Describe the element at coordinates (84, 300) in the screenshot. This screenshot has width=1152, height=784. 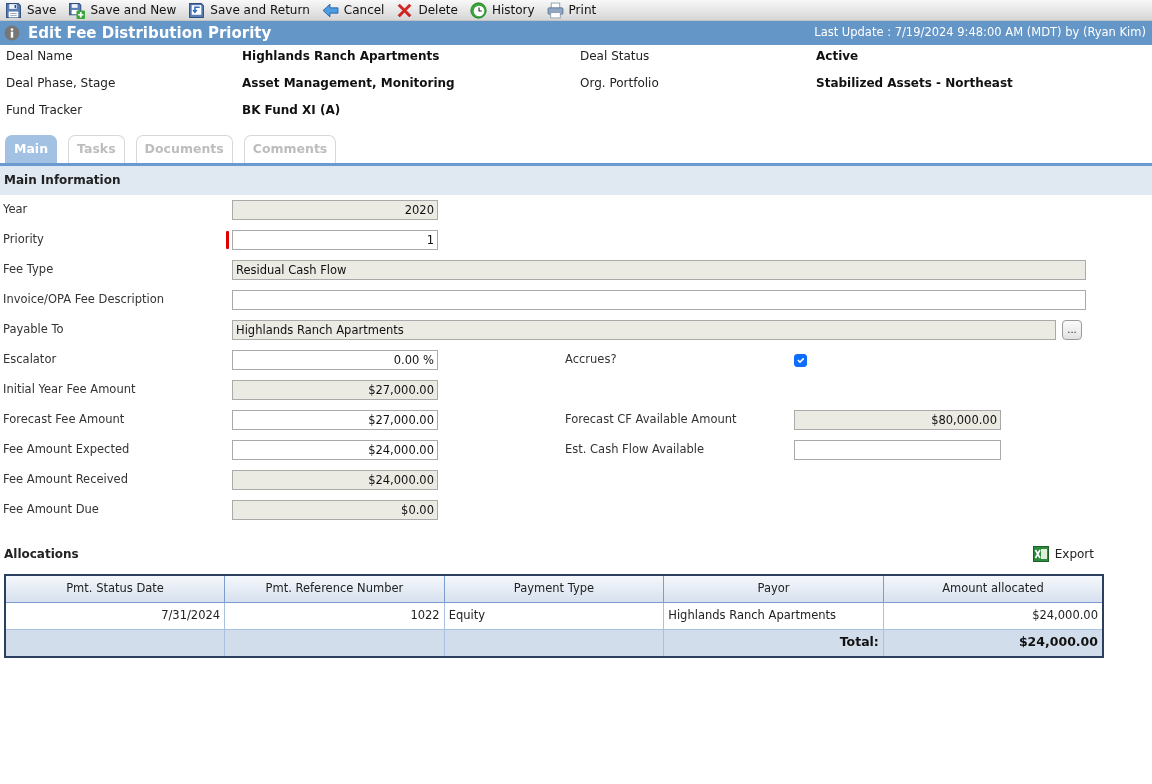
I see `field-label: Invoice/OPA Fee Description` at that location.